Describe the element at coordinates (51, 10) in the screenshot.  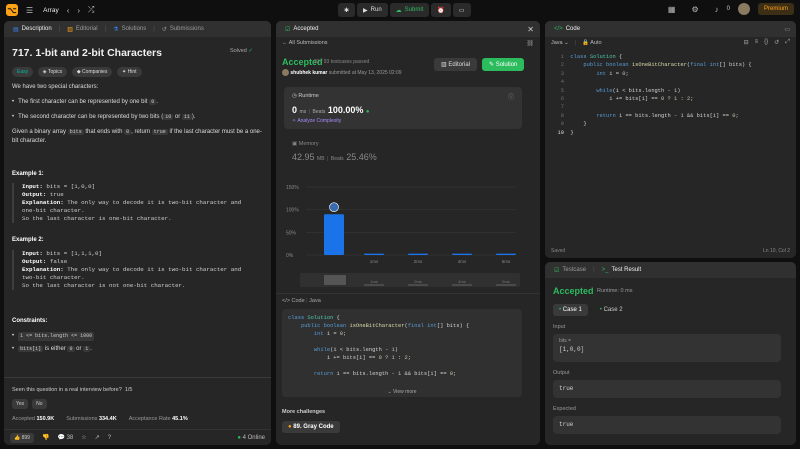
I see `problem-list-title: Array` at that location.